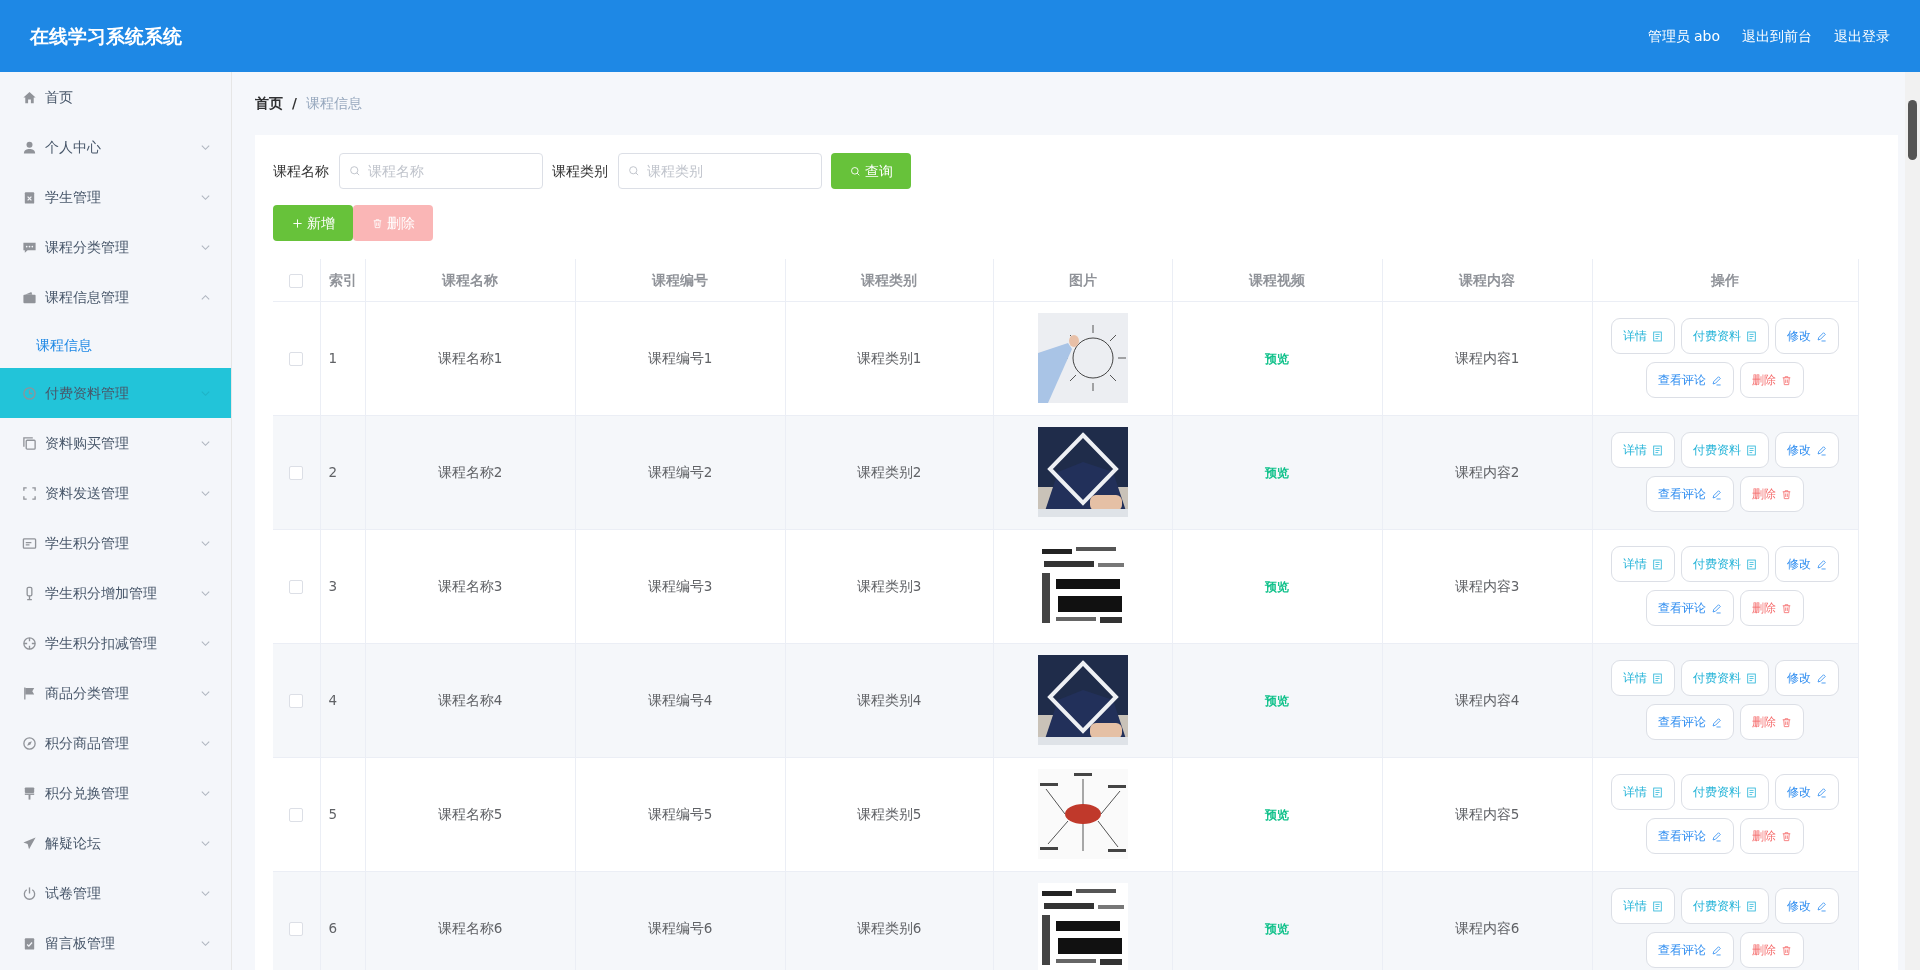 The width and height of the screenshot is (1920, 970). I want to click on field-label: 课程类别, so click(580, 171).